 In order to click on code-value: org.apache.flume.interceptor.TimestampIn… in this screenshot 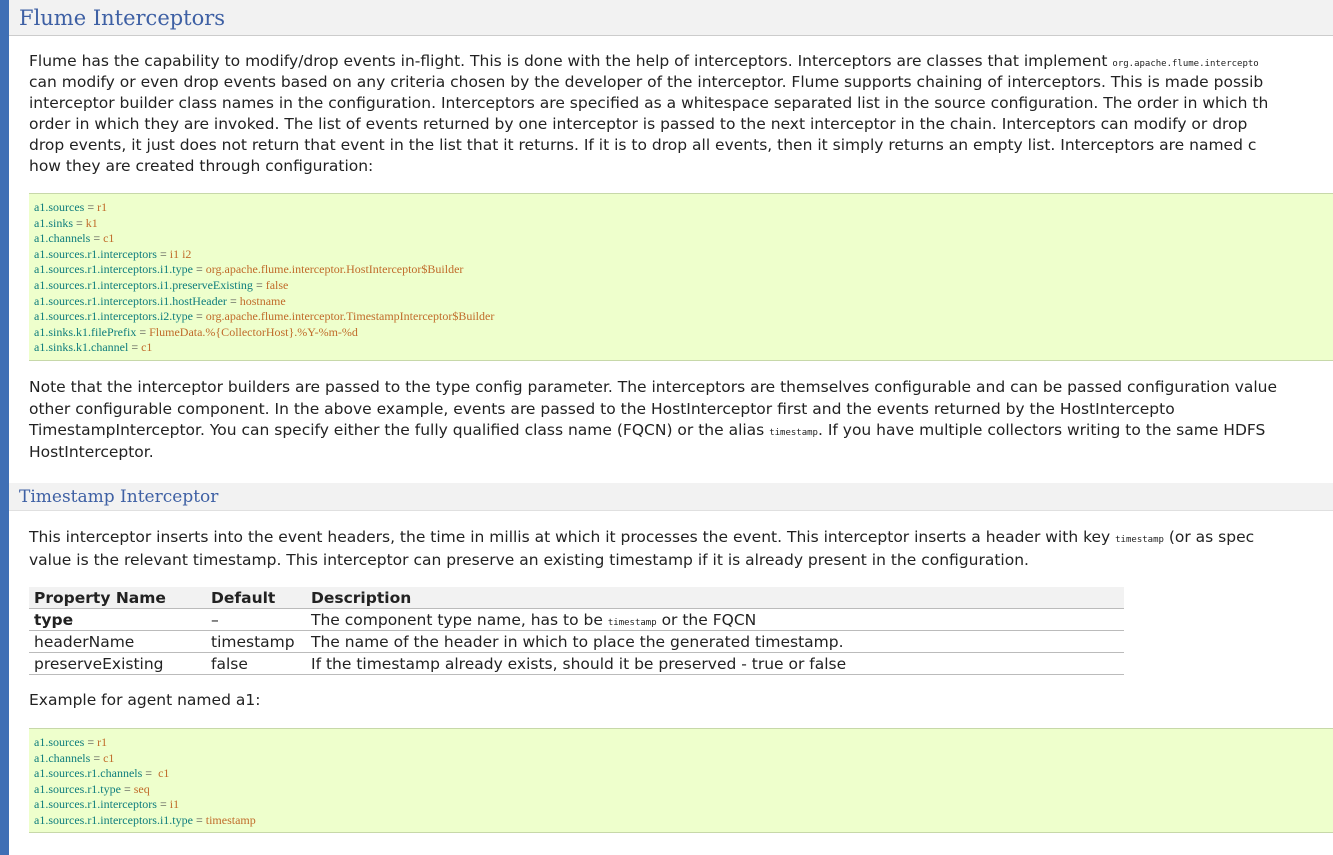, I will do `click(350, 316)`.